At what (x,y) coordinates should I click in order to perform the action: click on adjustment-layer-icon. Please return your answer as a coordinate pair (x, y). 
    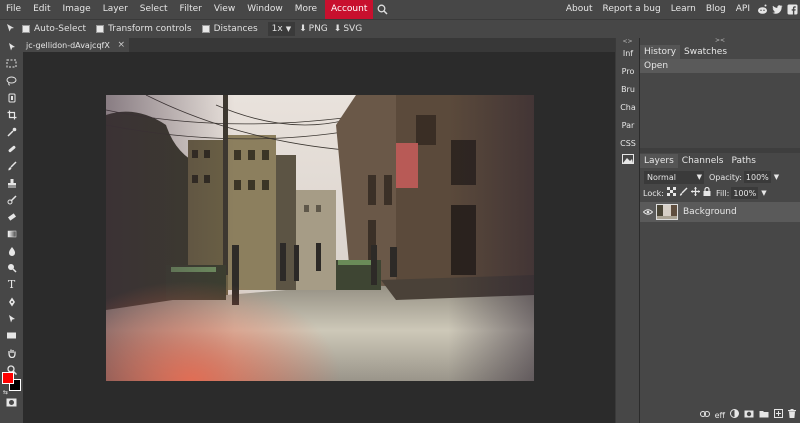
    Looking at the image, I should click on (734, 415).